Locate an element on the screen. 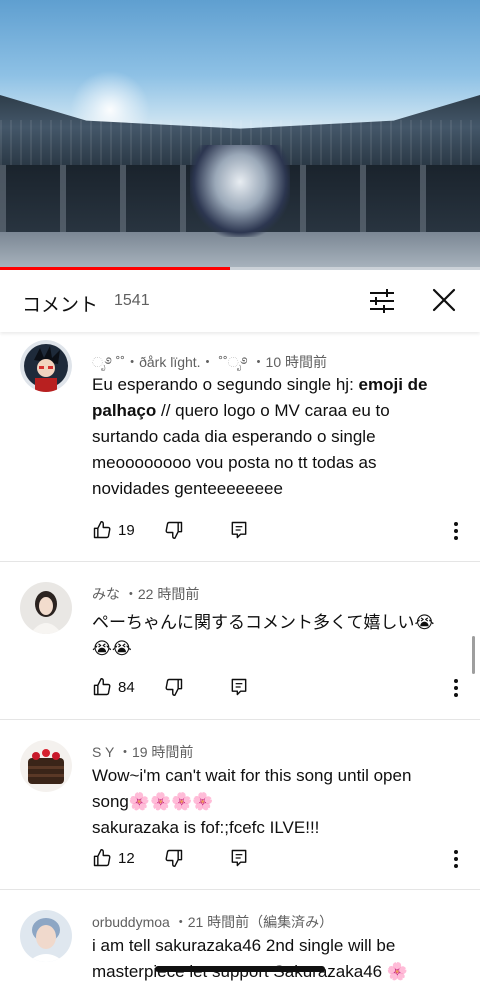 The width and height of the screenshot is (480, 983). home-indicator is located at coordinates (240, 969).